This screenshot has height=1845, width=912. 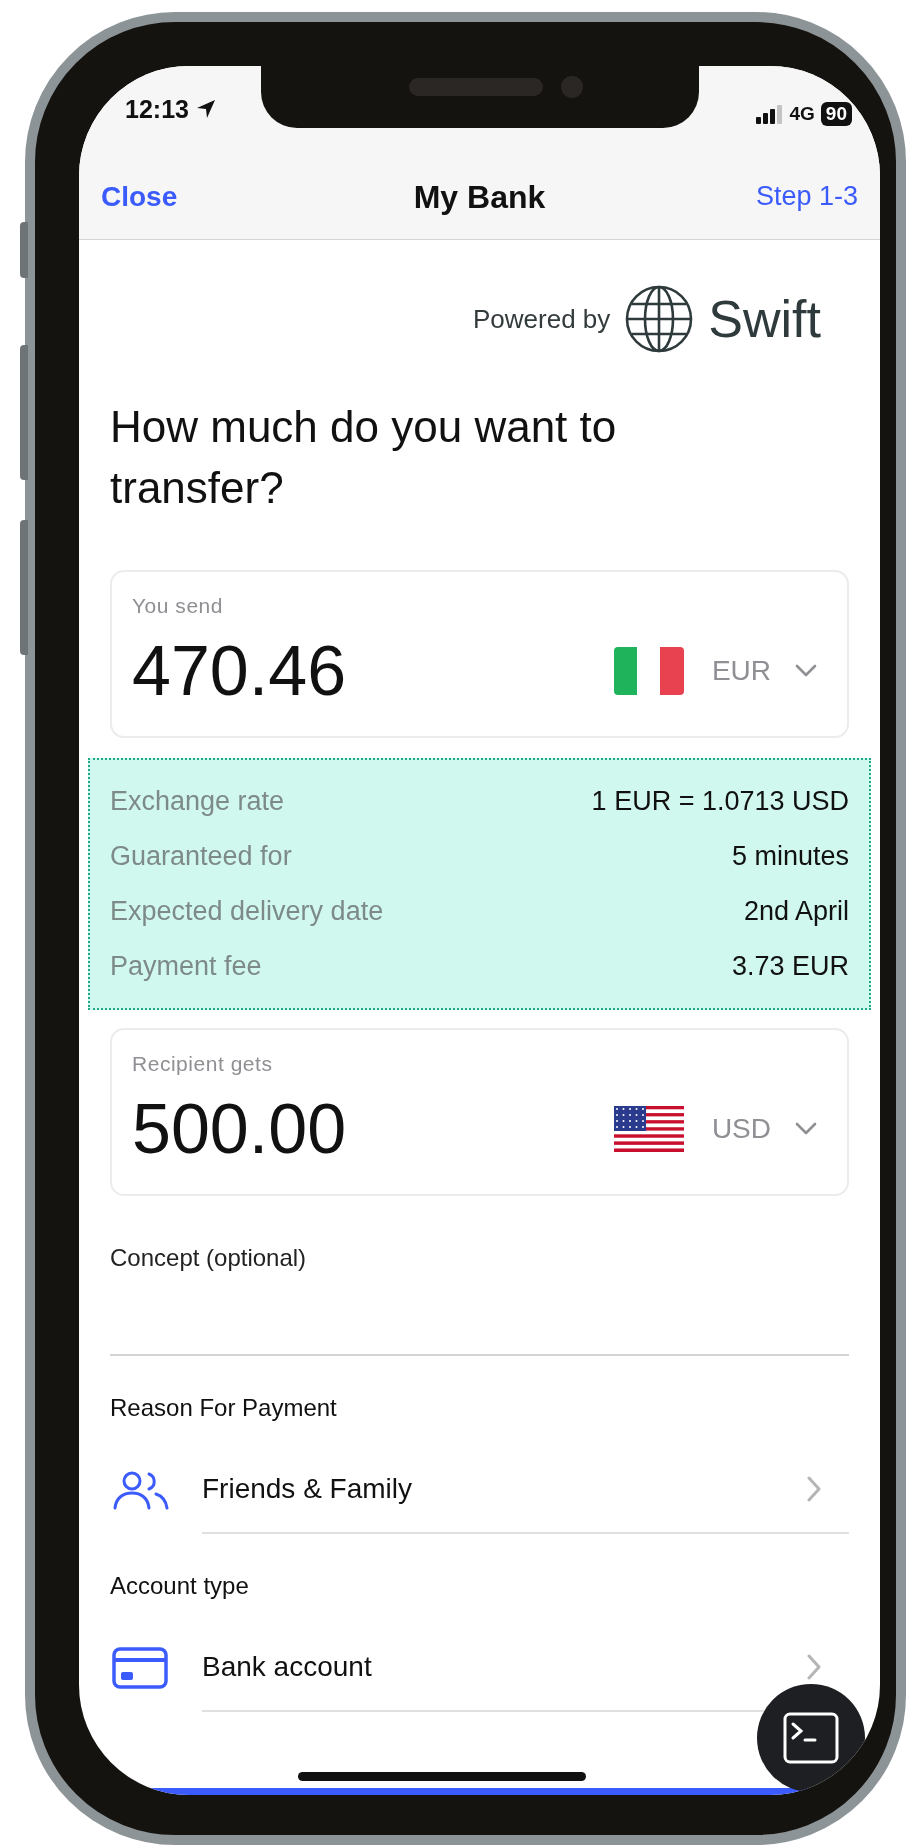 What do you see at coordinates (240, 1129) in the screenshot?
I see `amount-value: 500.00` at bounding box center [240, 1129].